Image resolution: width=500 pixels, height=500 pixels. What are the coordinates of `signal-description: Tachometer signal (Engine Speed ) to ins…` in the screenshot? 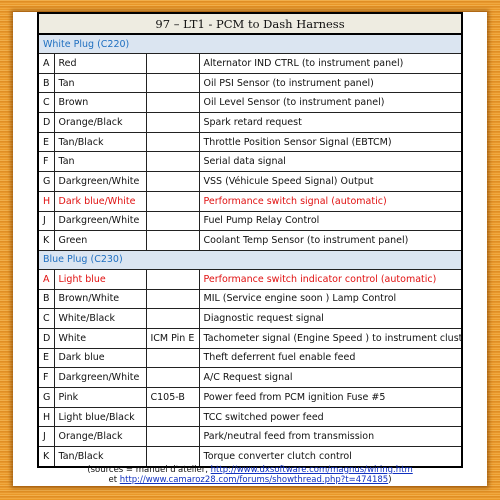 It's located at (330, 338).